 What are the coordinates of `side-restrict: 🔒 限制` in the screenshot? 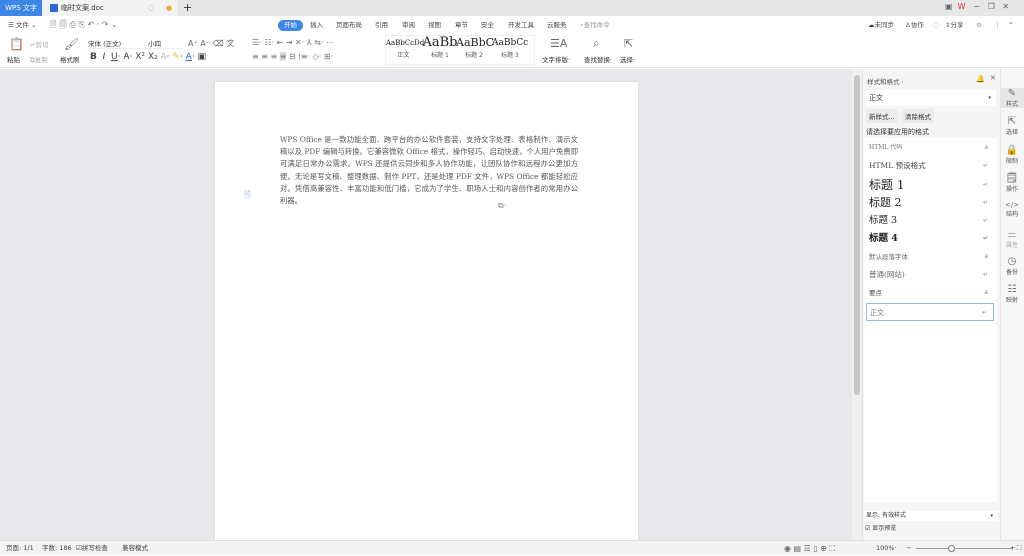 It's located at (1012, 155).